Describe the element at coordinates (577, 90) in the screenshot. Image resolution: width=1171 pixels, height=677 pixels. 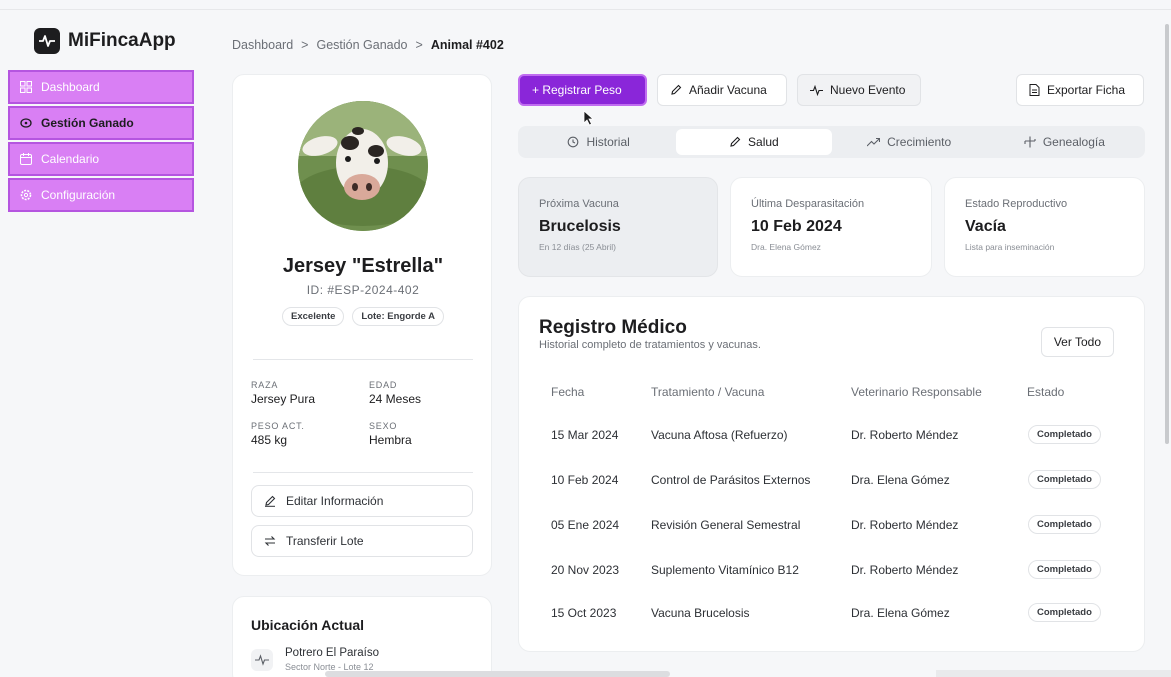
I see `register-weight-label: + Registrar Peso` at that location.